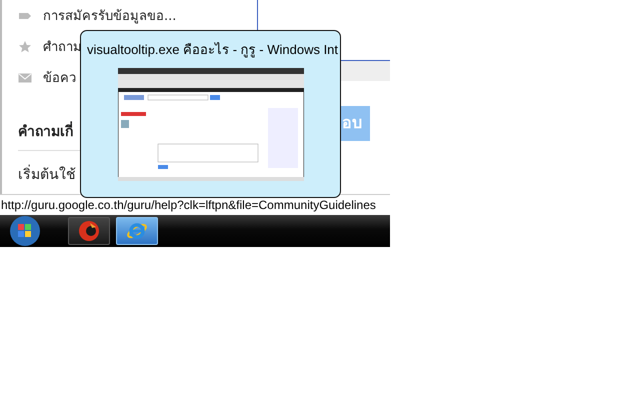 The height and width of the screenshot is (400, 640). Describe the element at coordinates (62, 46) in the screenshot. I see `nav-link: ศำถาม` at that location.